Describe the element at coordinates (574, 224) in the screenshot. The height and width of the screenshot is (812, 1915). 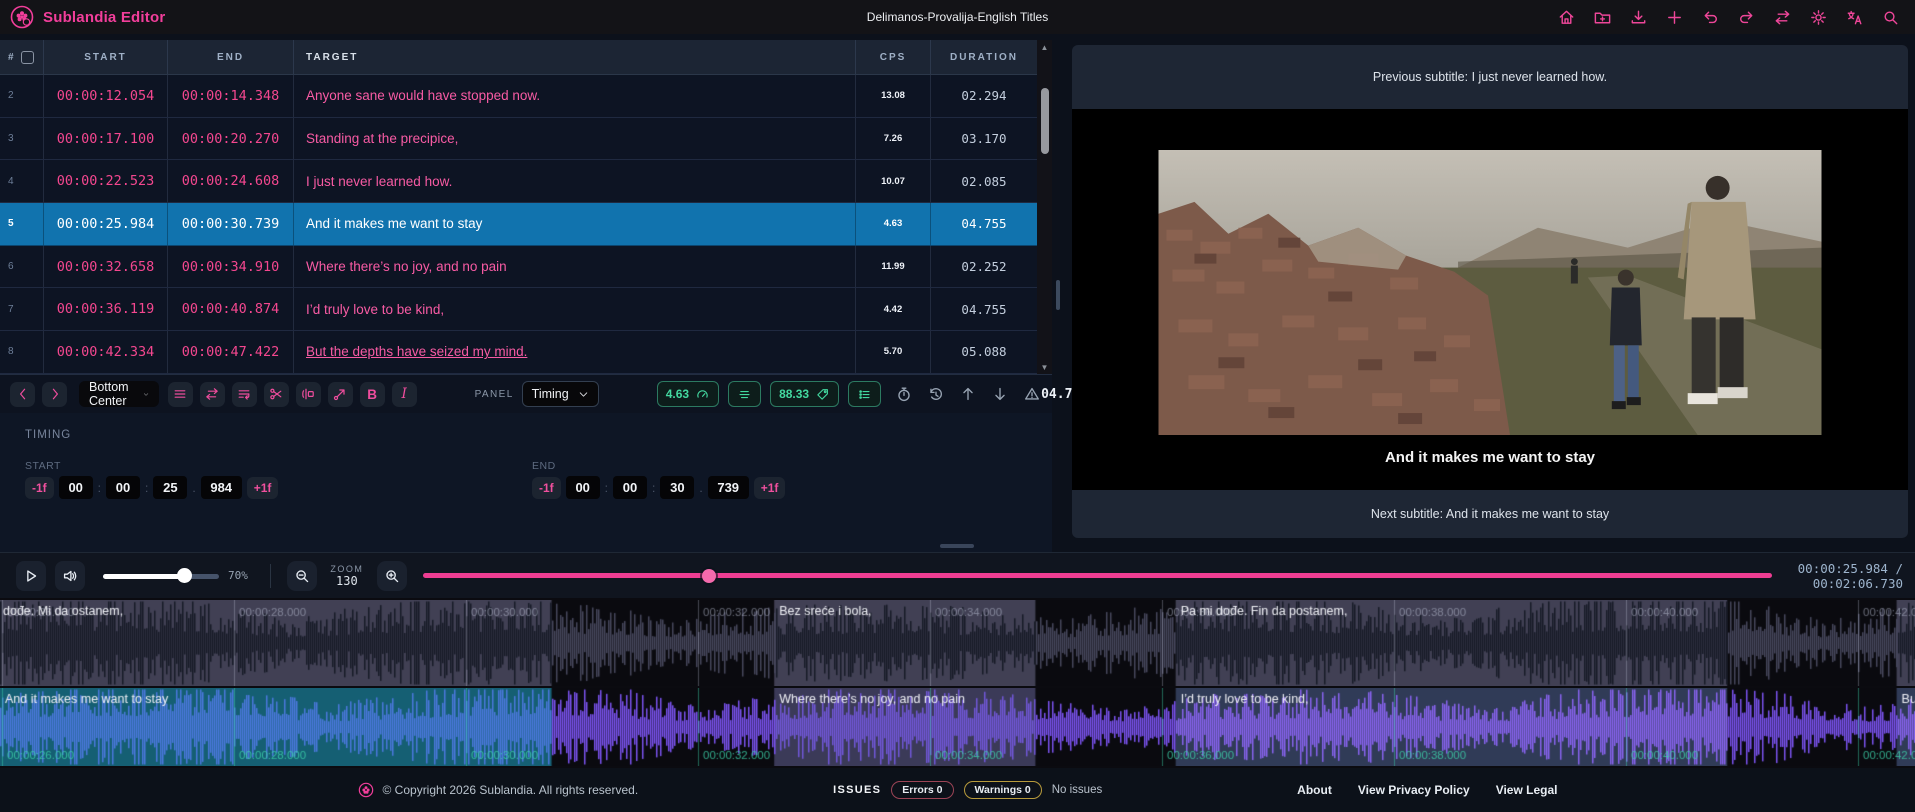
I see `row-target-text: And it makes me want to stay` at that location.